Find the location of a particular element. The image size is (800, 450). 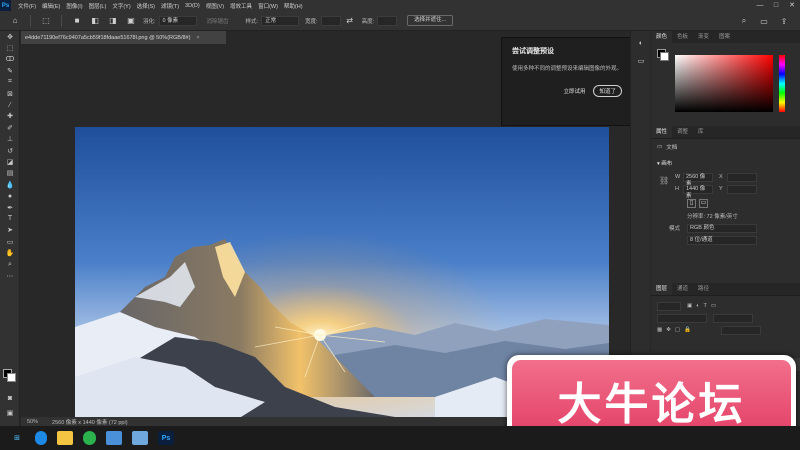

new-selection-icon: ■ is located at coordinates (77, 21).